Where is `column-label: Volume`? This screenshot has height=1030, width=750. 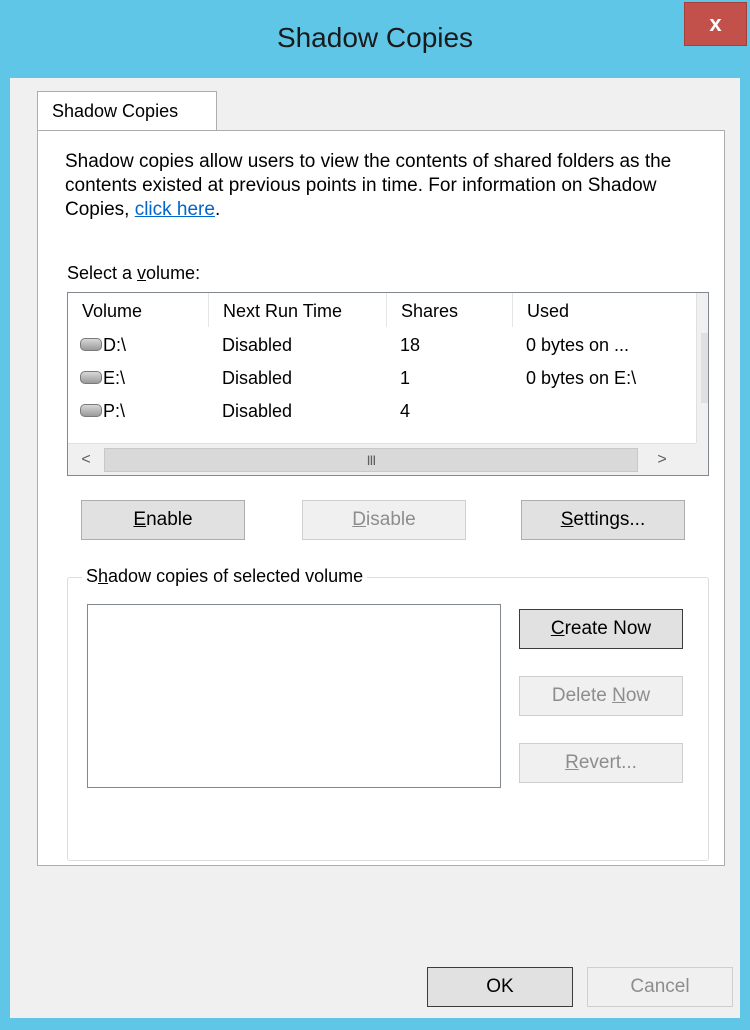
column-label: Volume is located at coordinates (112, 311).